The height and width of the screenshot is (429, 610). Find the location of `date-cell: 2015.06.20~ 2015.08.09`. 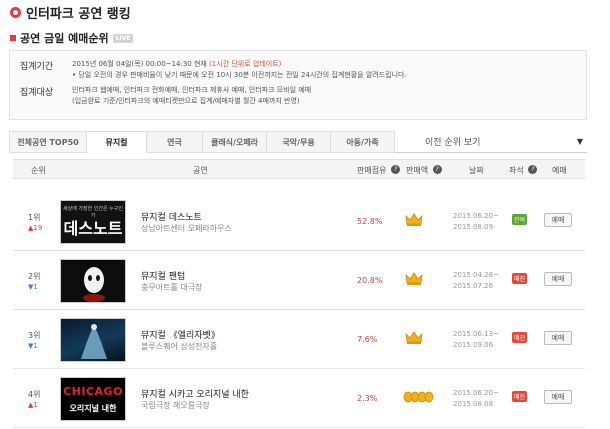

date-cell: 2015.06.20~ 2015.08.09 is located at coordinates (476, 222).